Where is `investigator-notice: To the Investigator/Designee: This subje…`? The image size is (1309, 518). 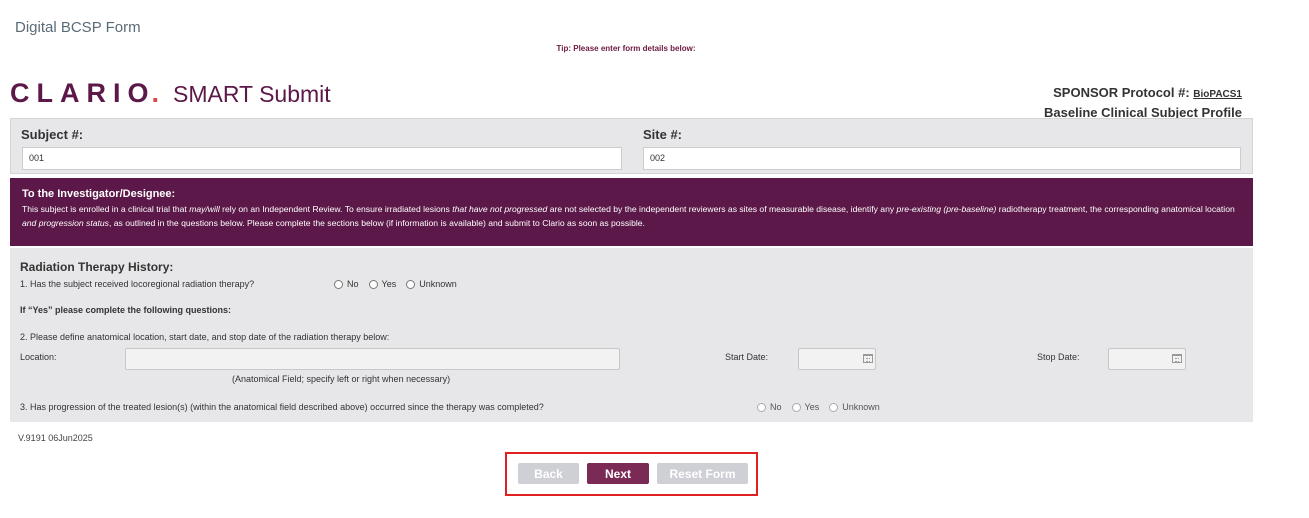 investigator-notice: To the Investigator/Designee: This subje… is located at coordinates (631, 212).